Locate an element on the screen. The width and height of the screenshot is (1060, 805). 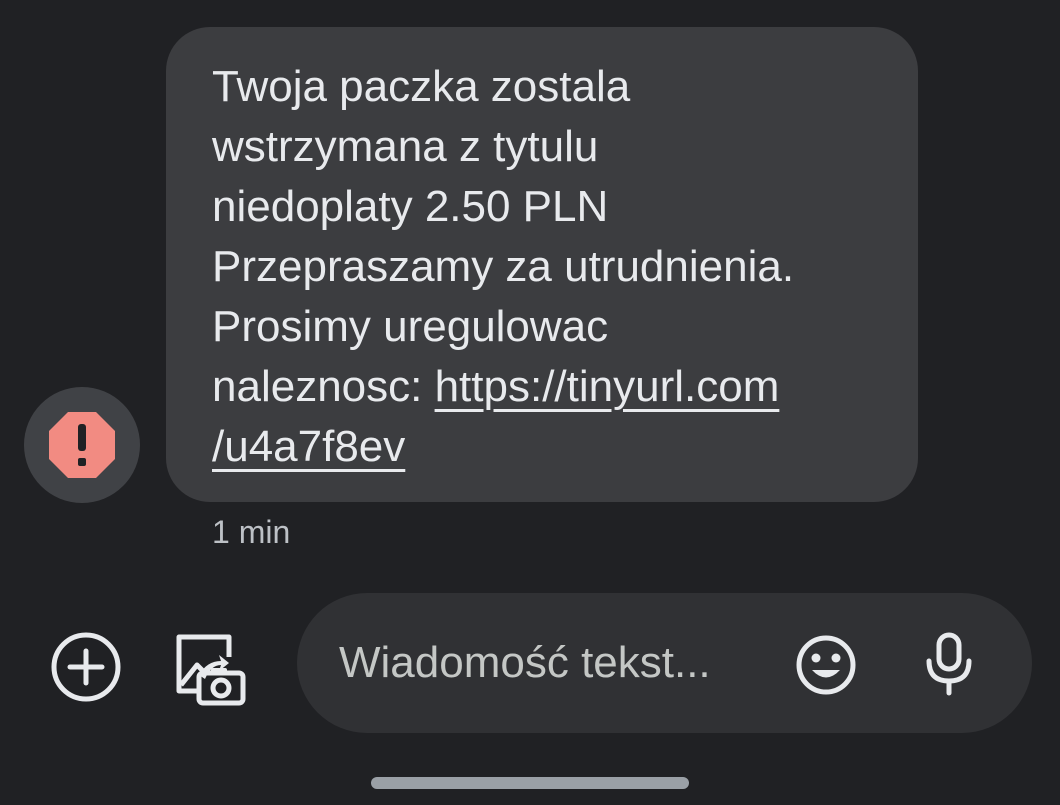
gallery-button is located at coordinates (209, 667).